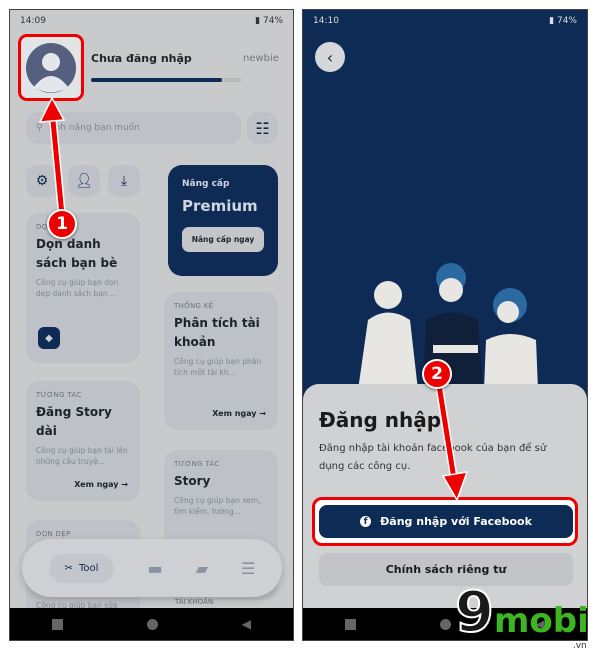 The height and width of the screenshot is (651, 596). What do you see at coordinates (62, 224) in the screenshot?
I see `step-1-badge: 1` at bounding box center [62, 224].